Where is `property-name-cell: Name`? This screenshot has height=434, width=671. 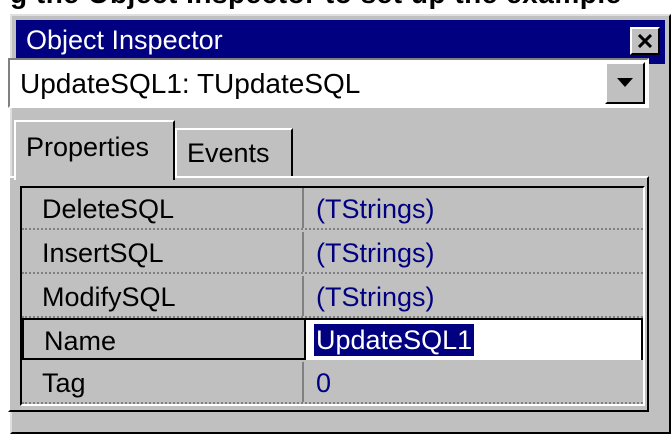 property-name-cell: Name is located at coordinates (165, 340).